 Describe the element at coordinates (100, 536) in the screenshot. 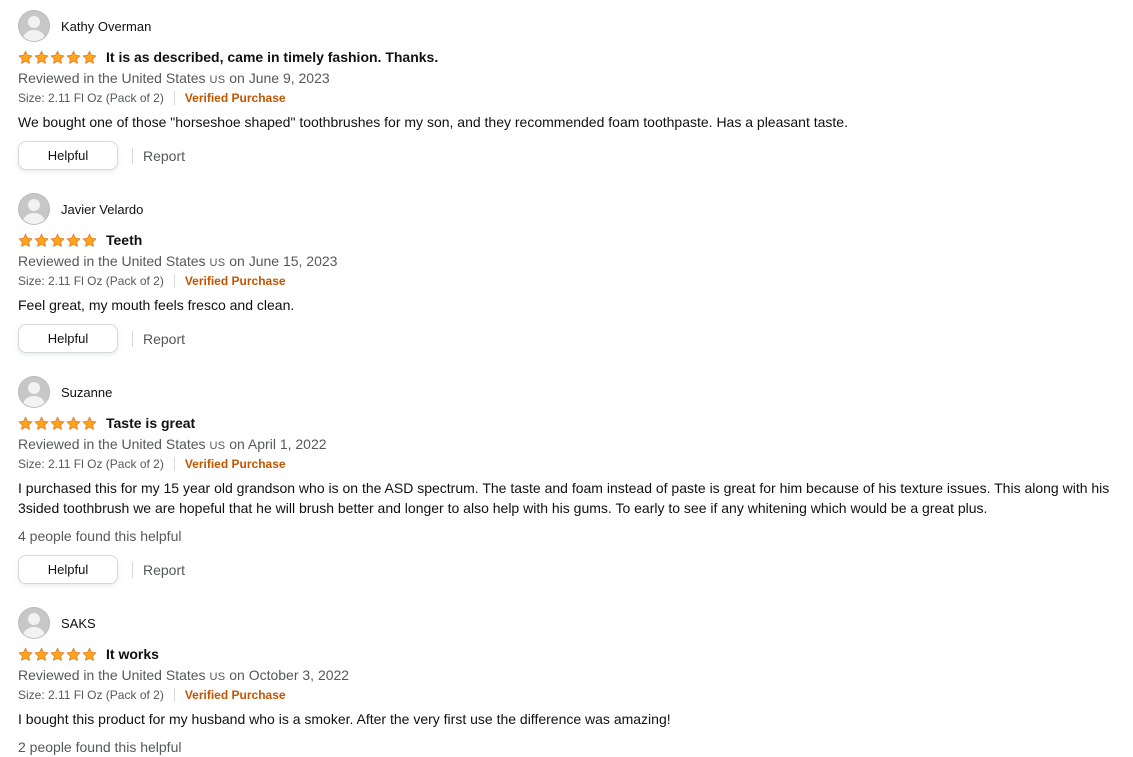

I see `helpful-count: 4 people found this helpful` at that location.